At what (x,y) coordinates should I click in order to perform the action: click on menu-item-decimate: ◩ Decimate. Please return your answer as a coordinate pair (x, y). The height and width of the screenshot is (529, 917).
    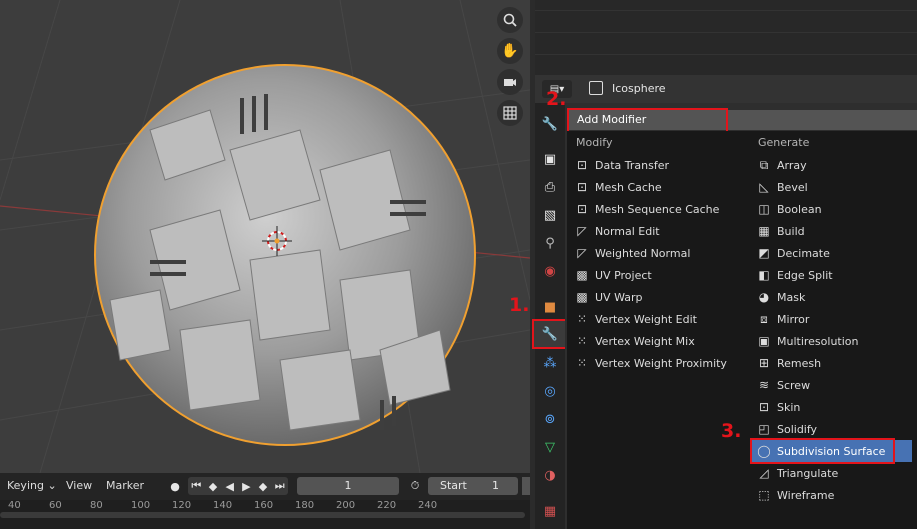
    Looking at the image, I should click on (832, 253).